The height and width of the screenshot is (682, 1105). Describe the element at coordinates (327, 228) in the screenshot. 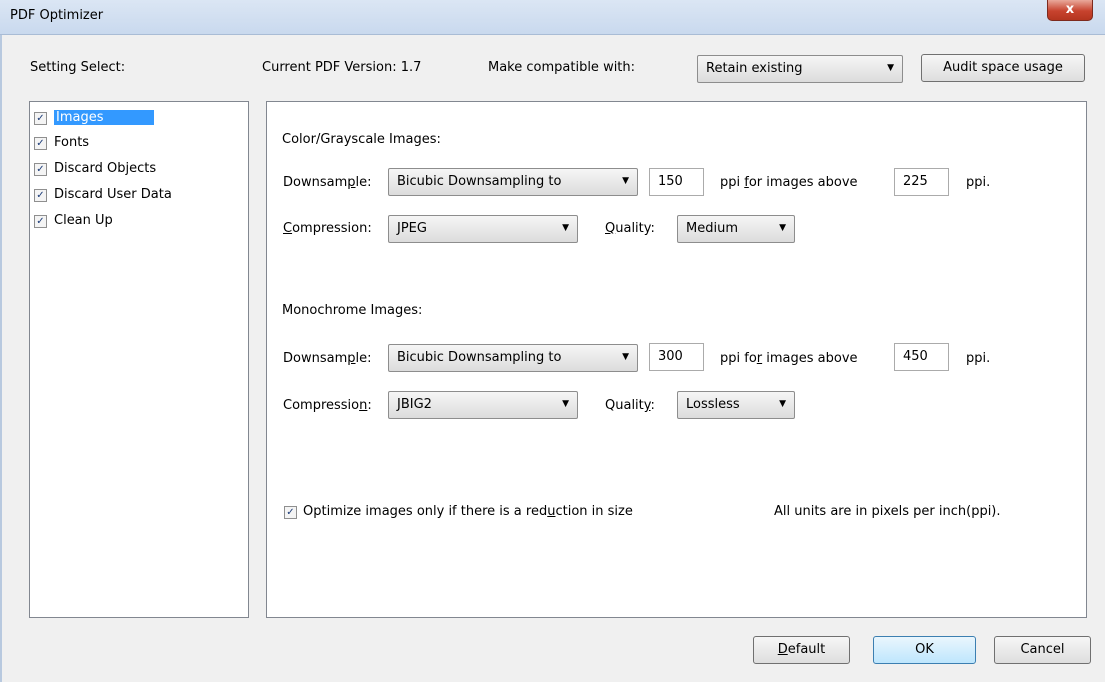

I see `color-compression-label: Compression:` at that location.